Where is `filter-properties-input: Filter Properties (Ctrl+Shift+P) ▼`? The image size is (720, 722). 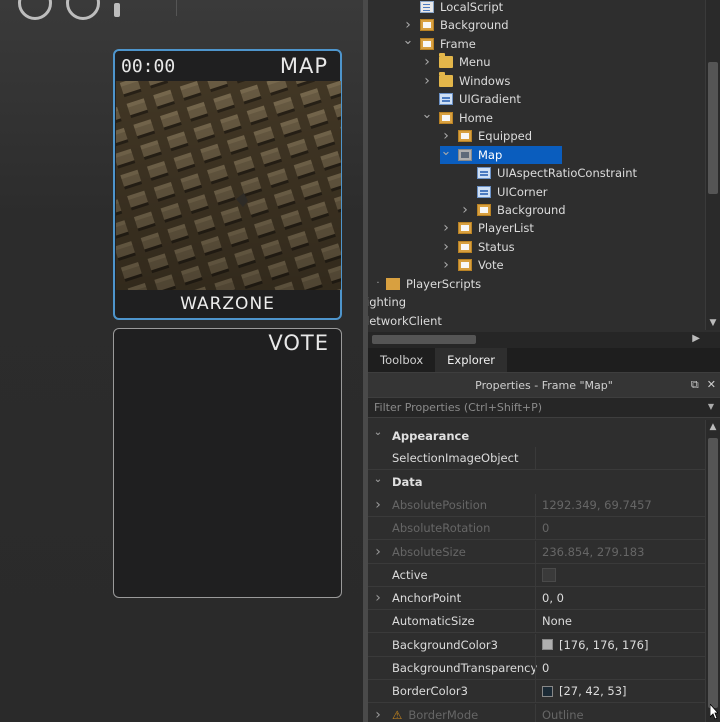 filter-properties-input: Filter Properties (Ctrl+Shift+P) ▼ is located at coordinates (544, 408).